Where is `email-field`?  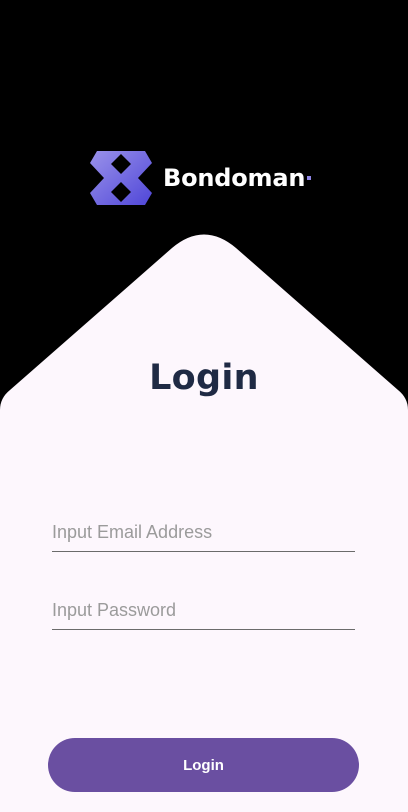
email-field is located at coordinates (203, 534).